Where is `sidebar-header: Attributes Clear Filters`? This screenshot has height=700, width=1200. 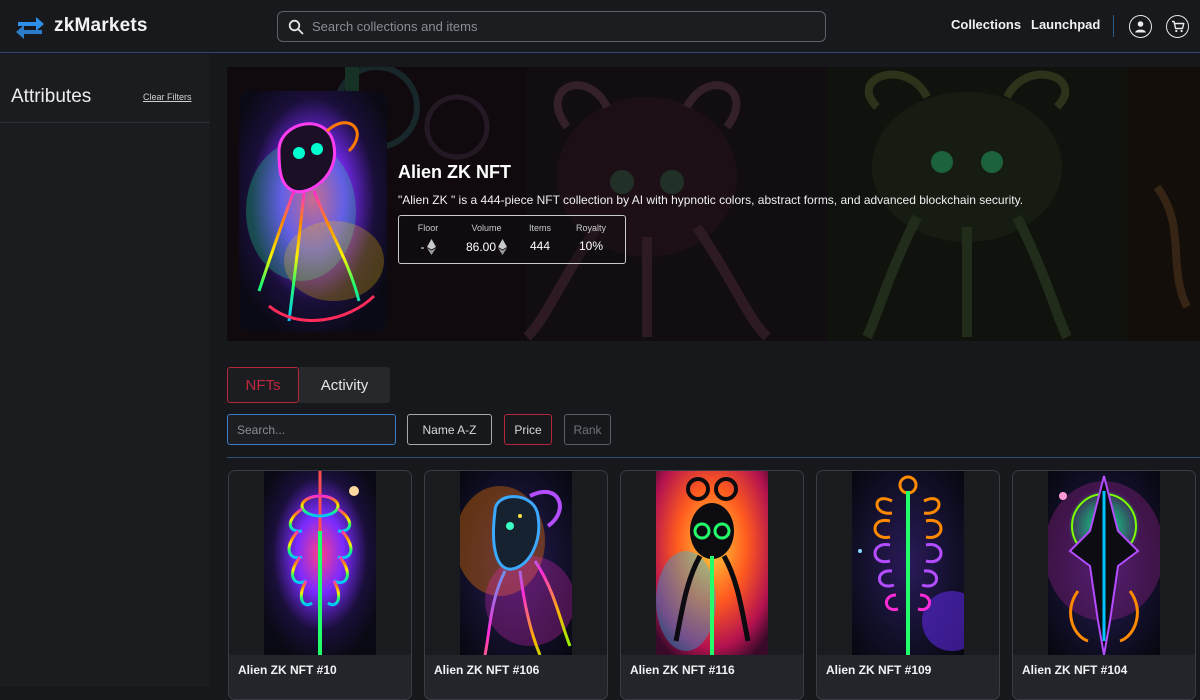
sidebar-header: Attributes Clear Filters is located at coordinates (105, 88).